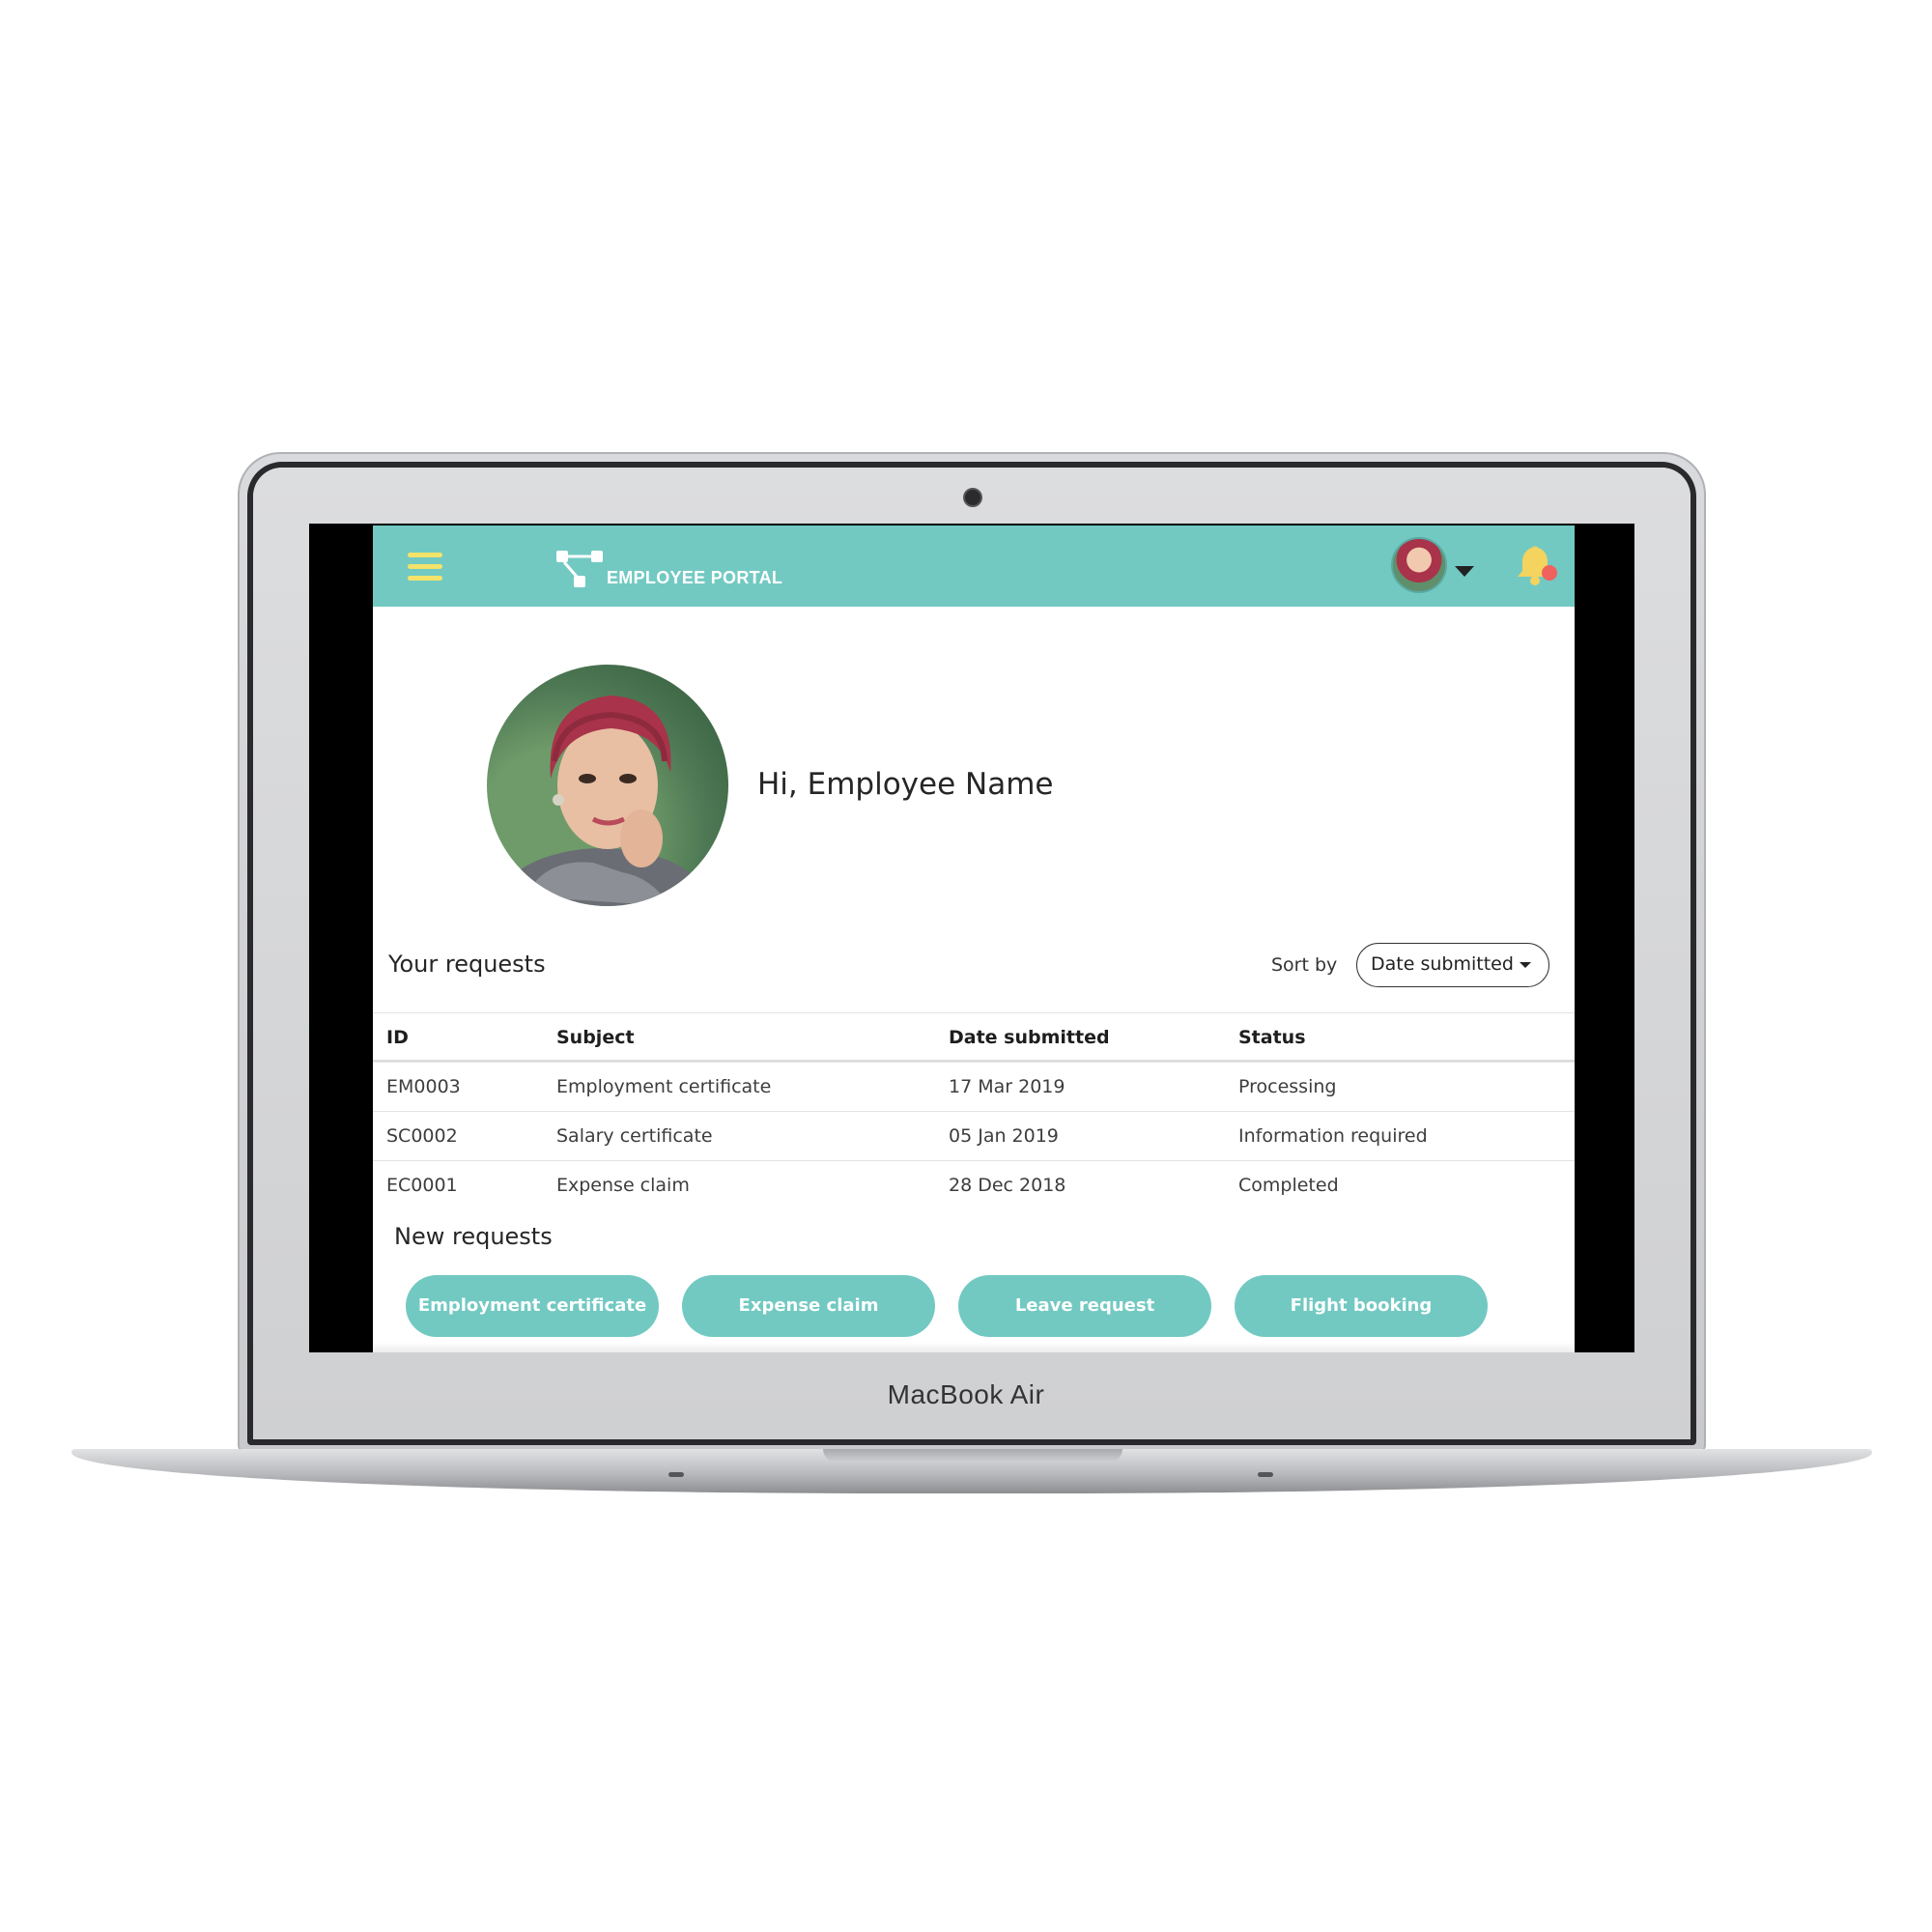 The height and width of the screenshot is (1932, 1932). I want to click on greeting-text: Hi, Employee Name, so click(905, 784).